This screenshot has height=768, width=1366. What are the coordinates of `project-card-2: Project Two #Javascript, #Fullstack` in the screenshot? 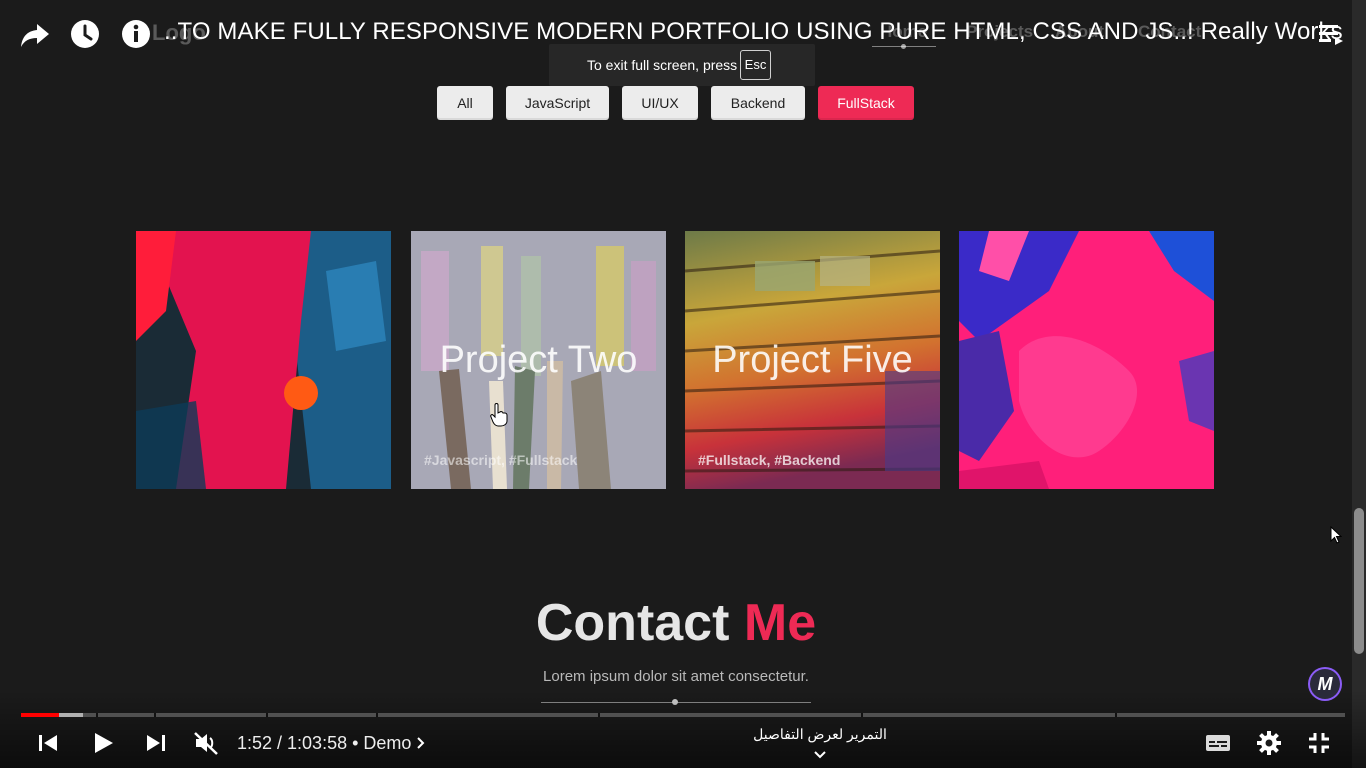 It's located at (538, 360).